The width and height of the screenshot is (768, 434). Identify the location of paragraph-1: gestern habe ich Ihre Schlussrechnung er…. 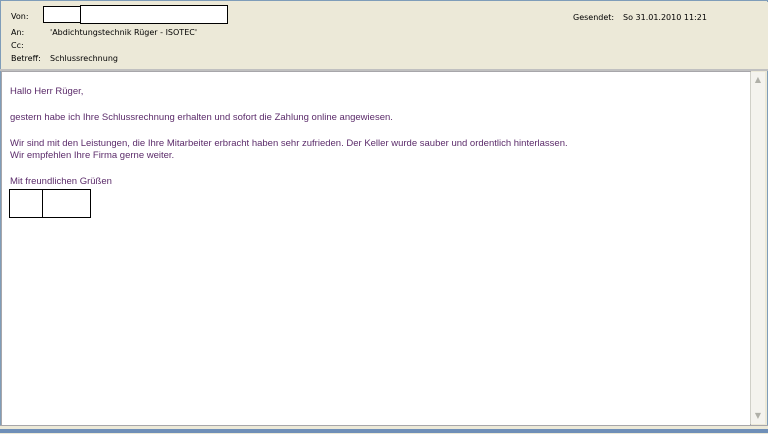
(201, 117).